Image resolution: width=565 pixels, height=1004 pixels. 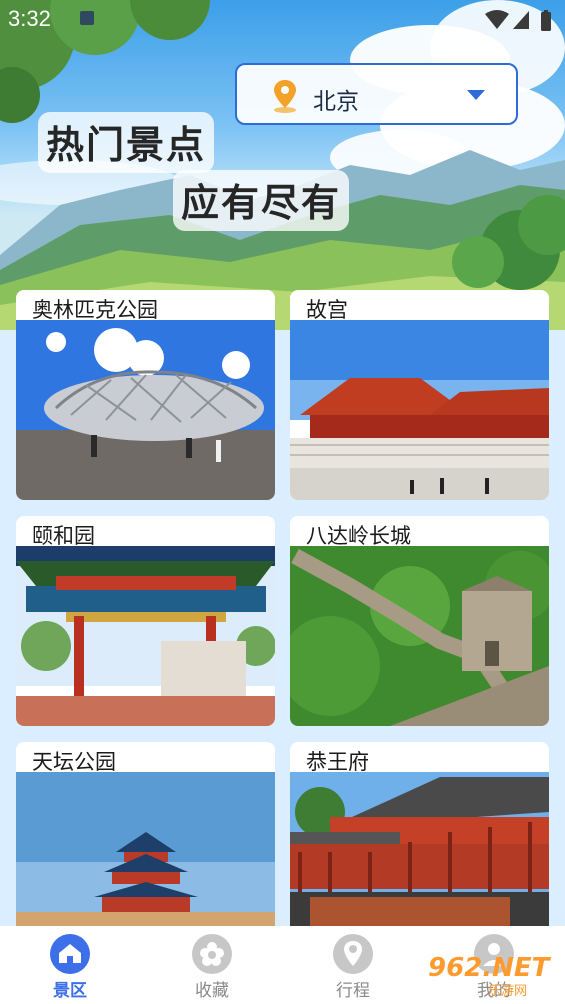 What do you see at coordinates (261, 200) in the screenshot?
I see `slogan-line-2: 应有尽有` at bounding box center [261, 200].